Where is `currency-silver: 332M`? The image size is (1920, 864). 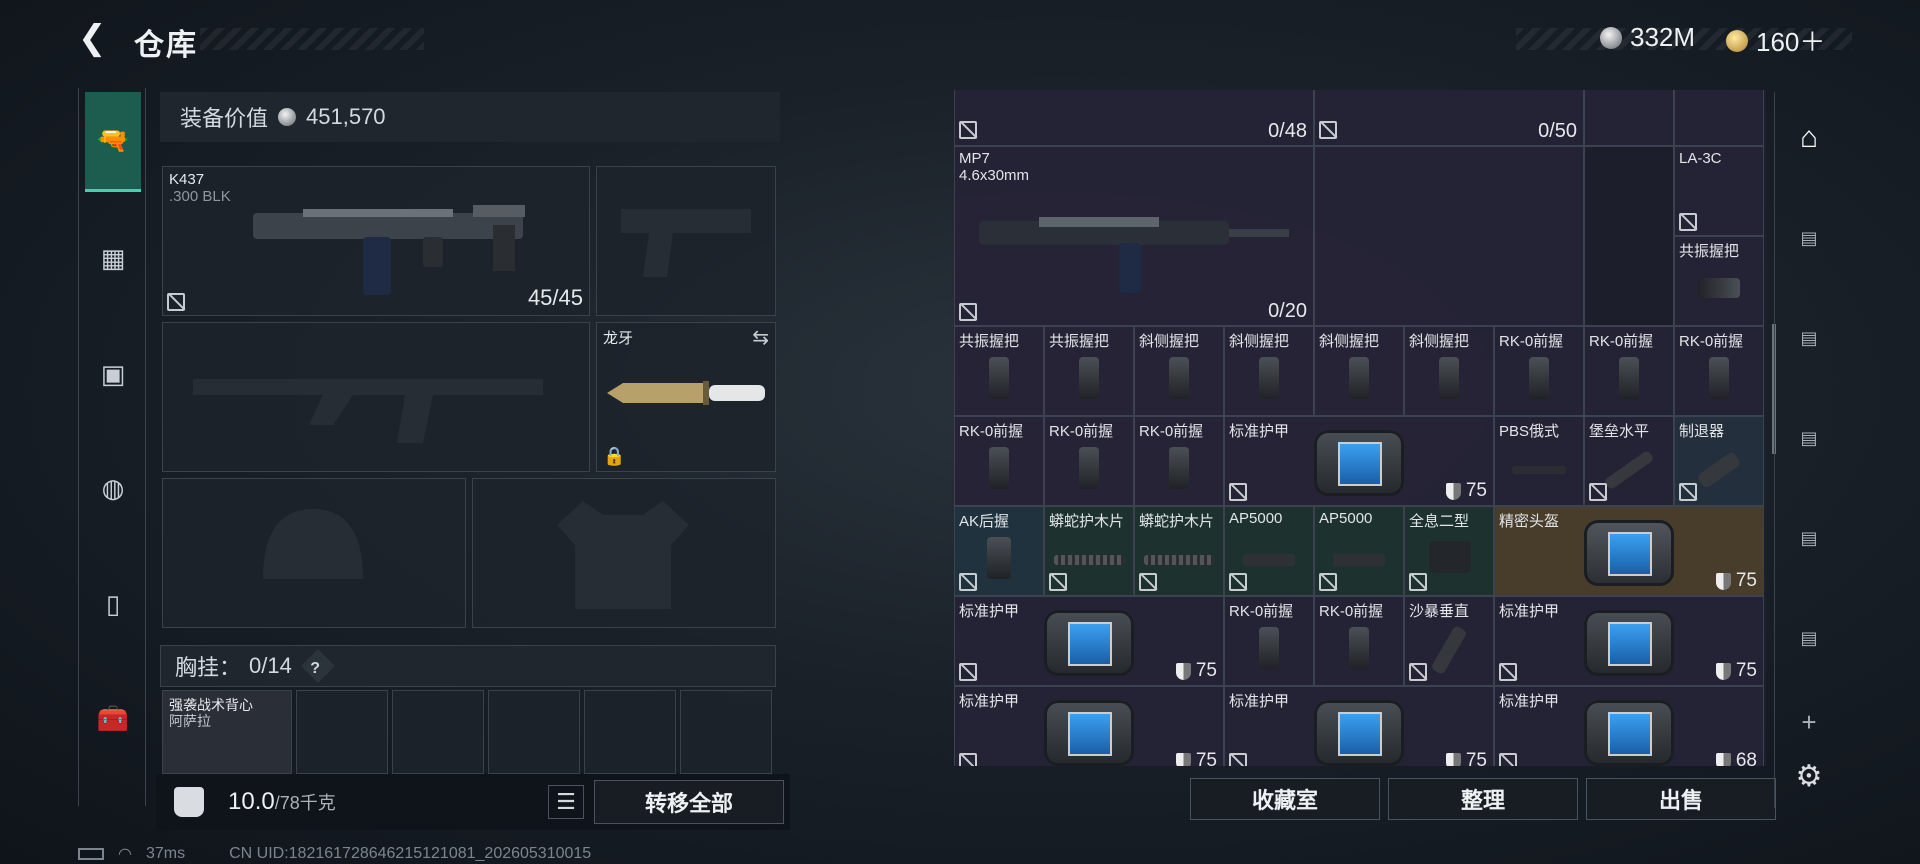 currency-silver: 332M is located at coordinates (1647, 37).